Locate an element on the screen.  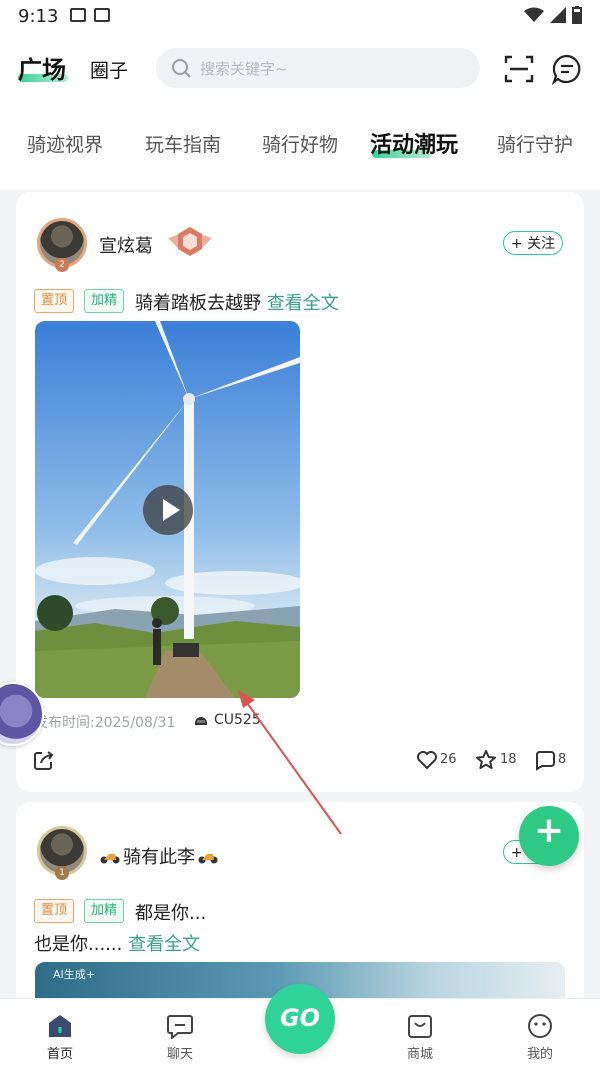
vehicle-model: CU525 is located at coordinates (237, 720).